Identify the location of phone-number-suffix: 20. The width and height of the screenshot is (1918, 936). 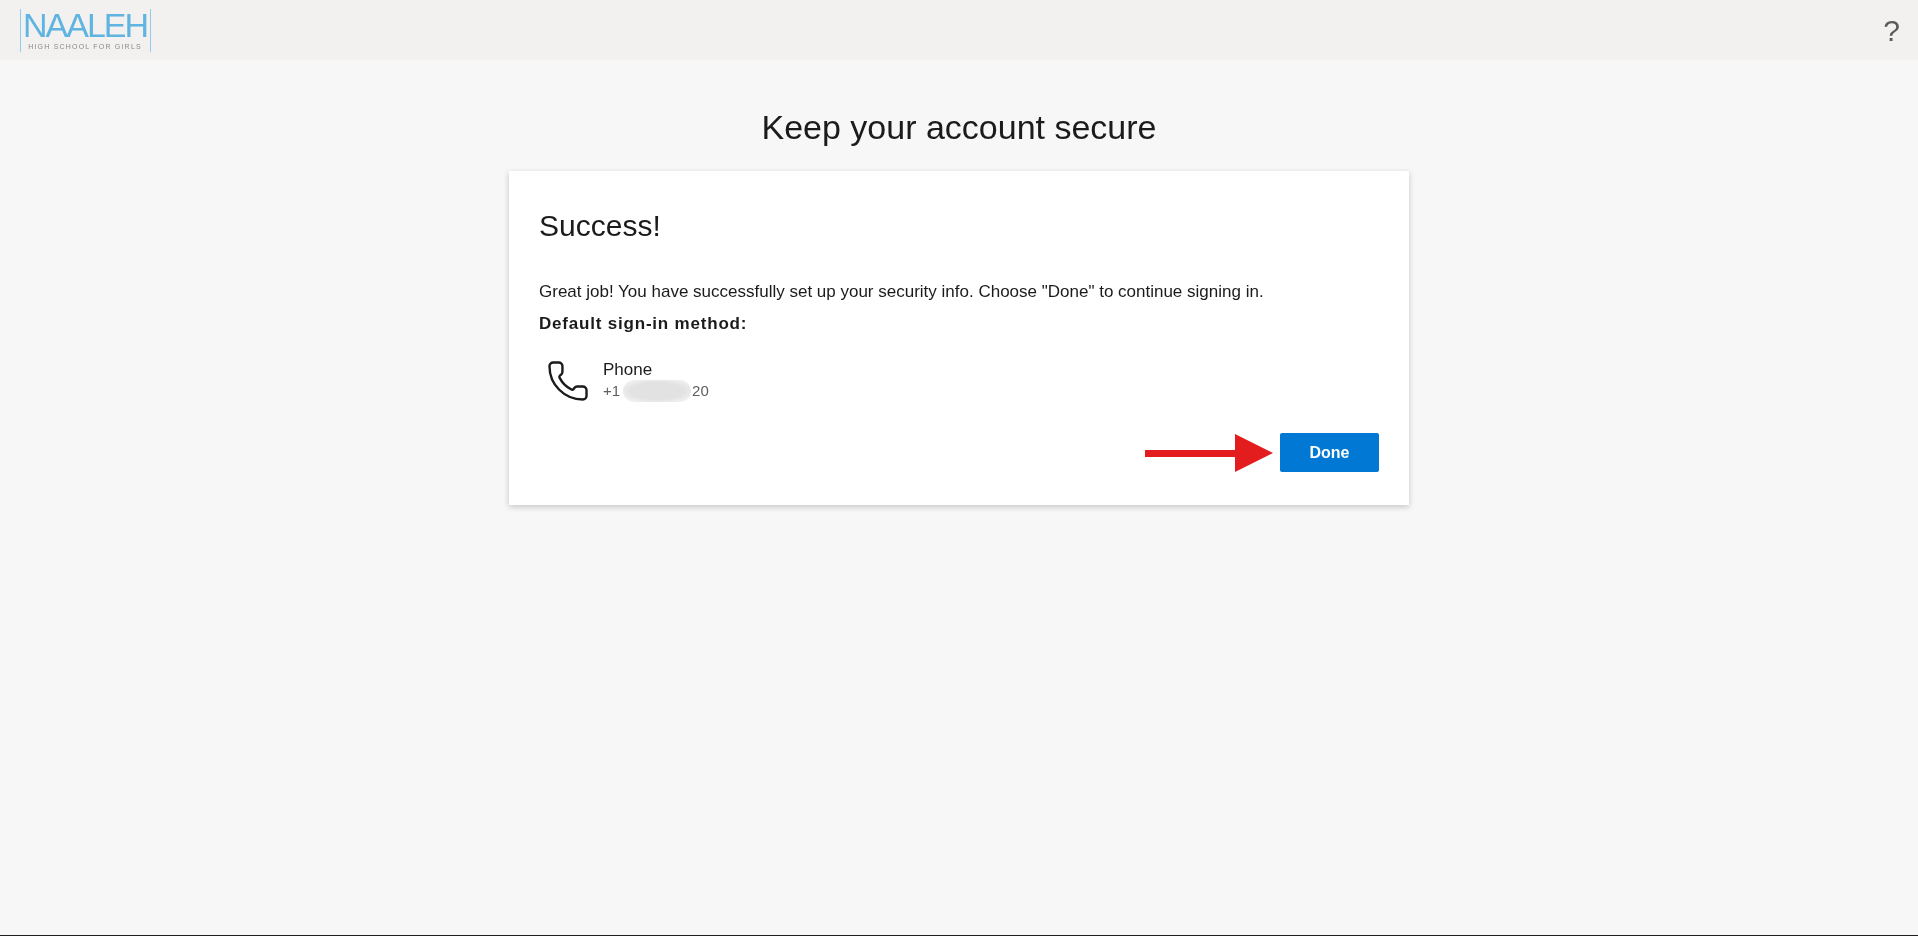
(700, 391).